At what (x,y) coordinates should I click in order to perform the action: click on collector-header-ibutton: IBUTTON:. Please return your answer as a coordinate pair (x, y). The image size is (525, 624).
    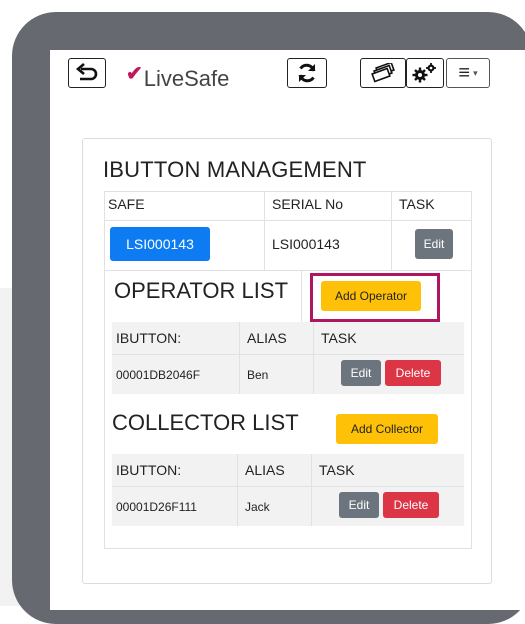
    Looking at the image, I should click on (149, 470).